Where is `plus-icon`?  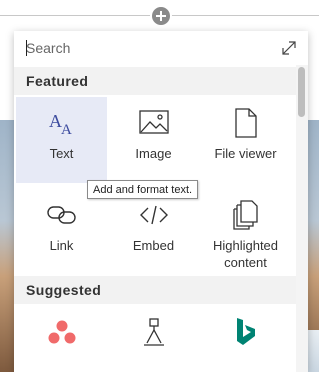
plus-icon is located at coordinates (161, 16).